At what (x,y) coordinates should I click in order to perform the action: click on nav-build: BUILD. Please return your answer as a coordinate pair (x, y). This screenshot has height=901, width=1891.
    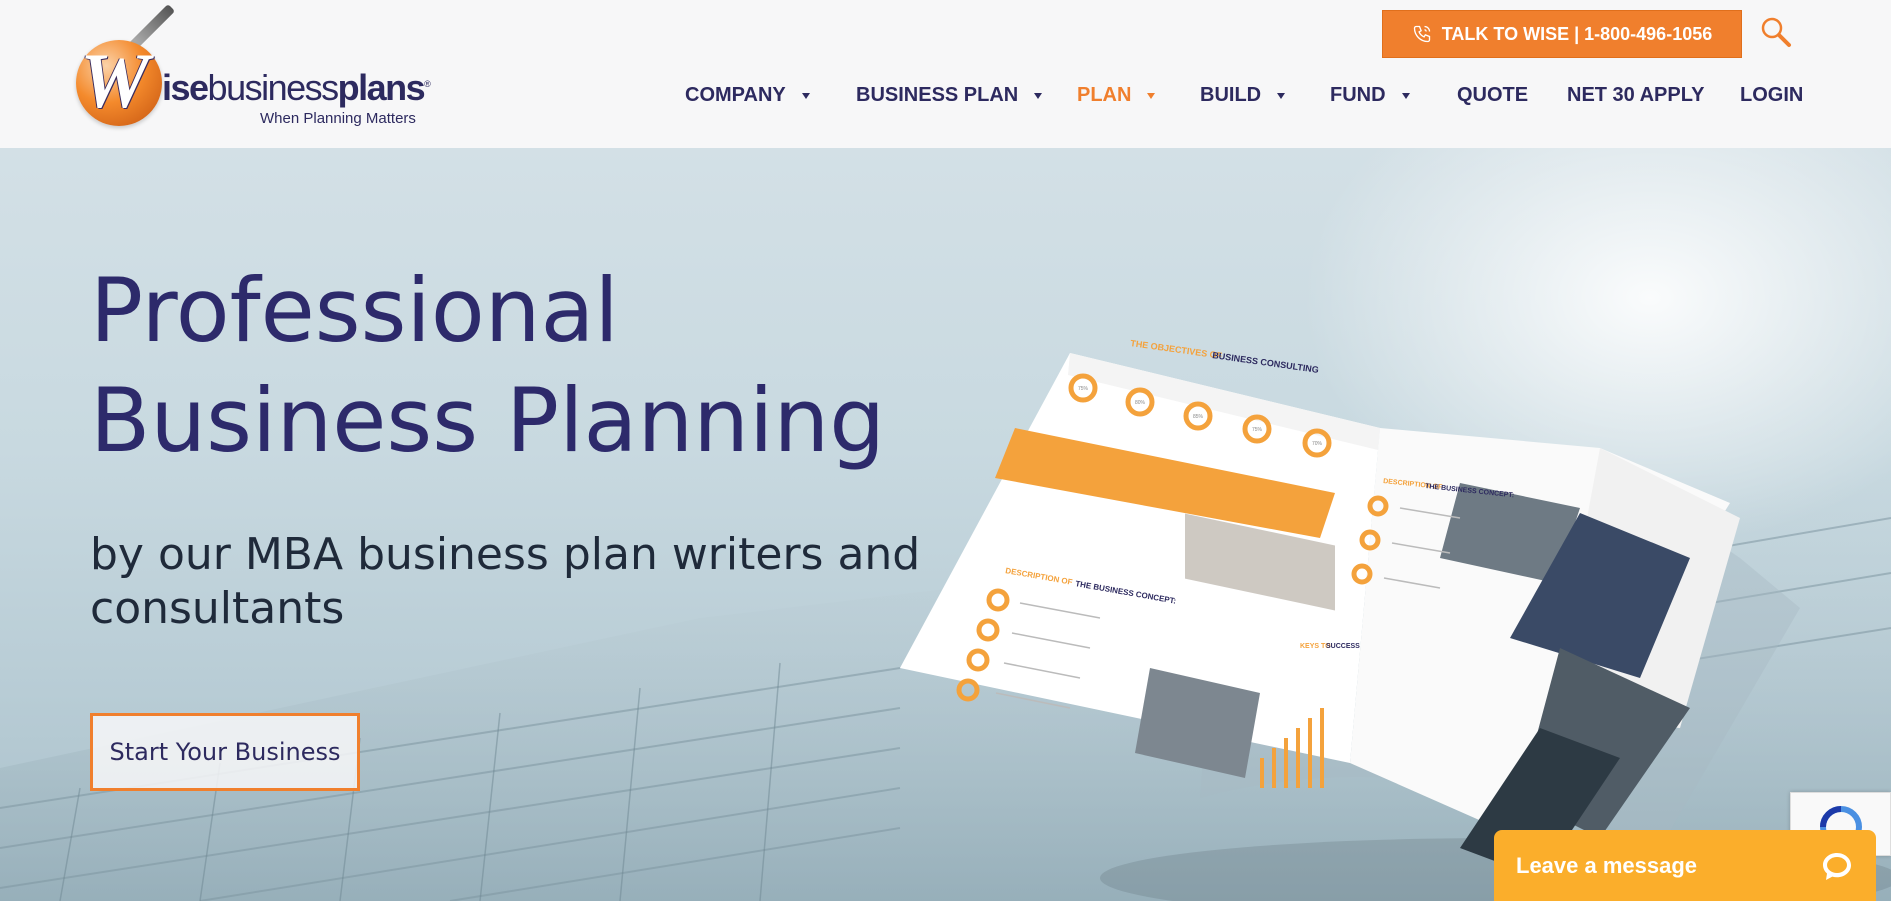
    Looking at the image, I should click on (1243, 95).